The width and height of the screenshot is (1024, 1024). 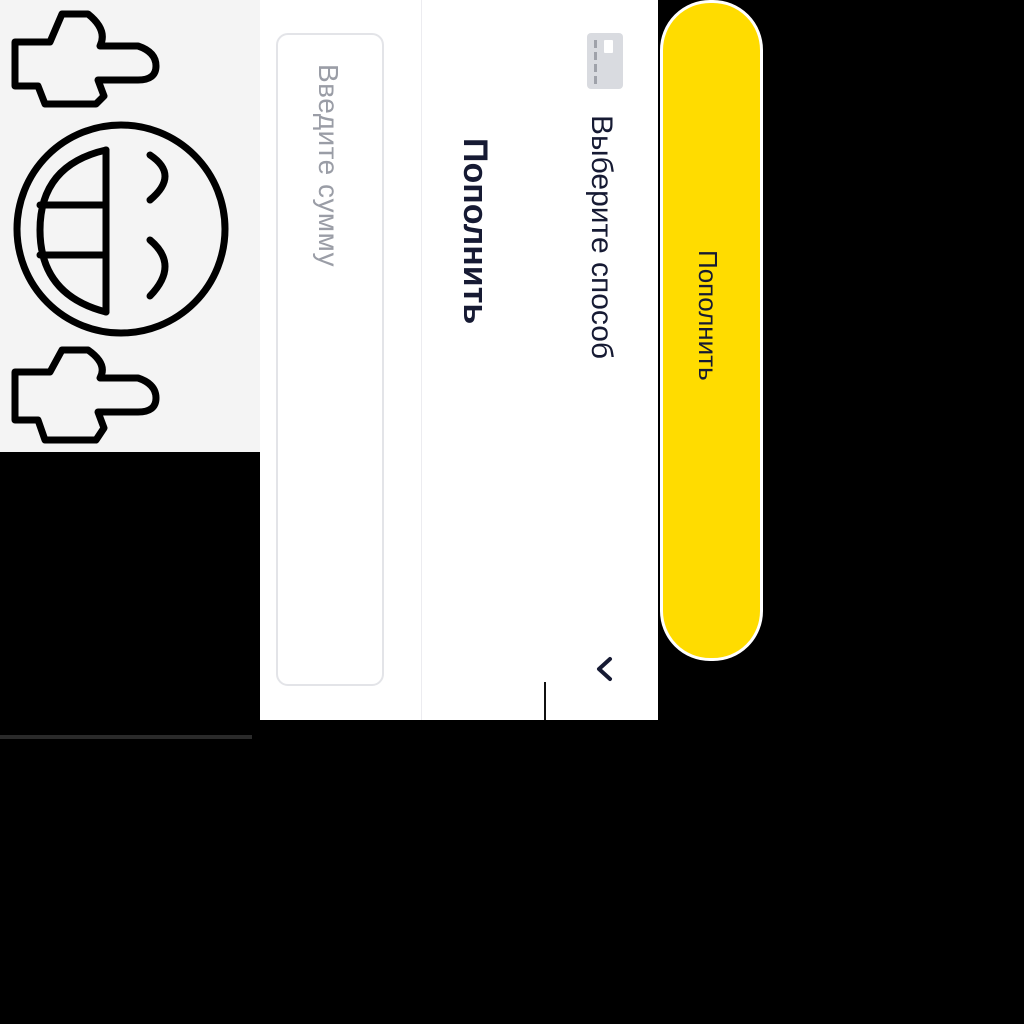 What do you see at coordinates (475, 231) in the screenshot?
I see `page-title: Пополнить` at bounding box center [475, 231].